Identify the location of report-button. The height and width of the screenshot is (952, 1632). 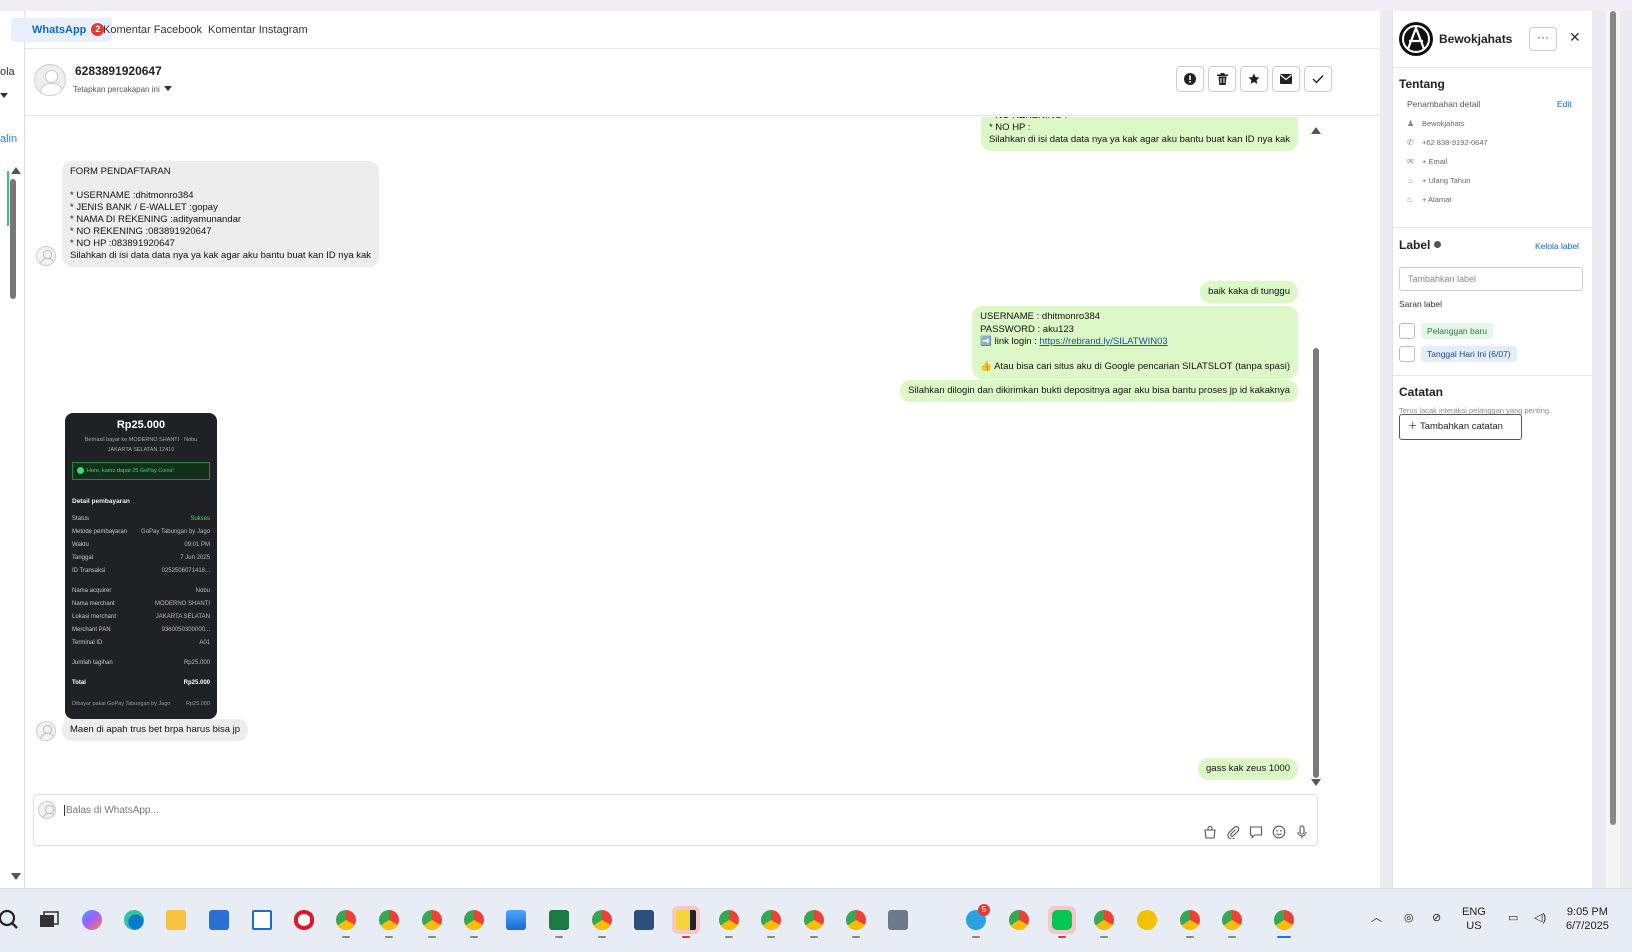
(1190, 79).